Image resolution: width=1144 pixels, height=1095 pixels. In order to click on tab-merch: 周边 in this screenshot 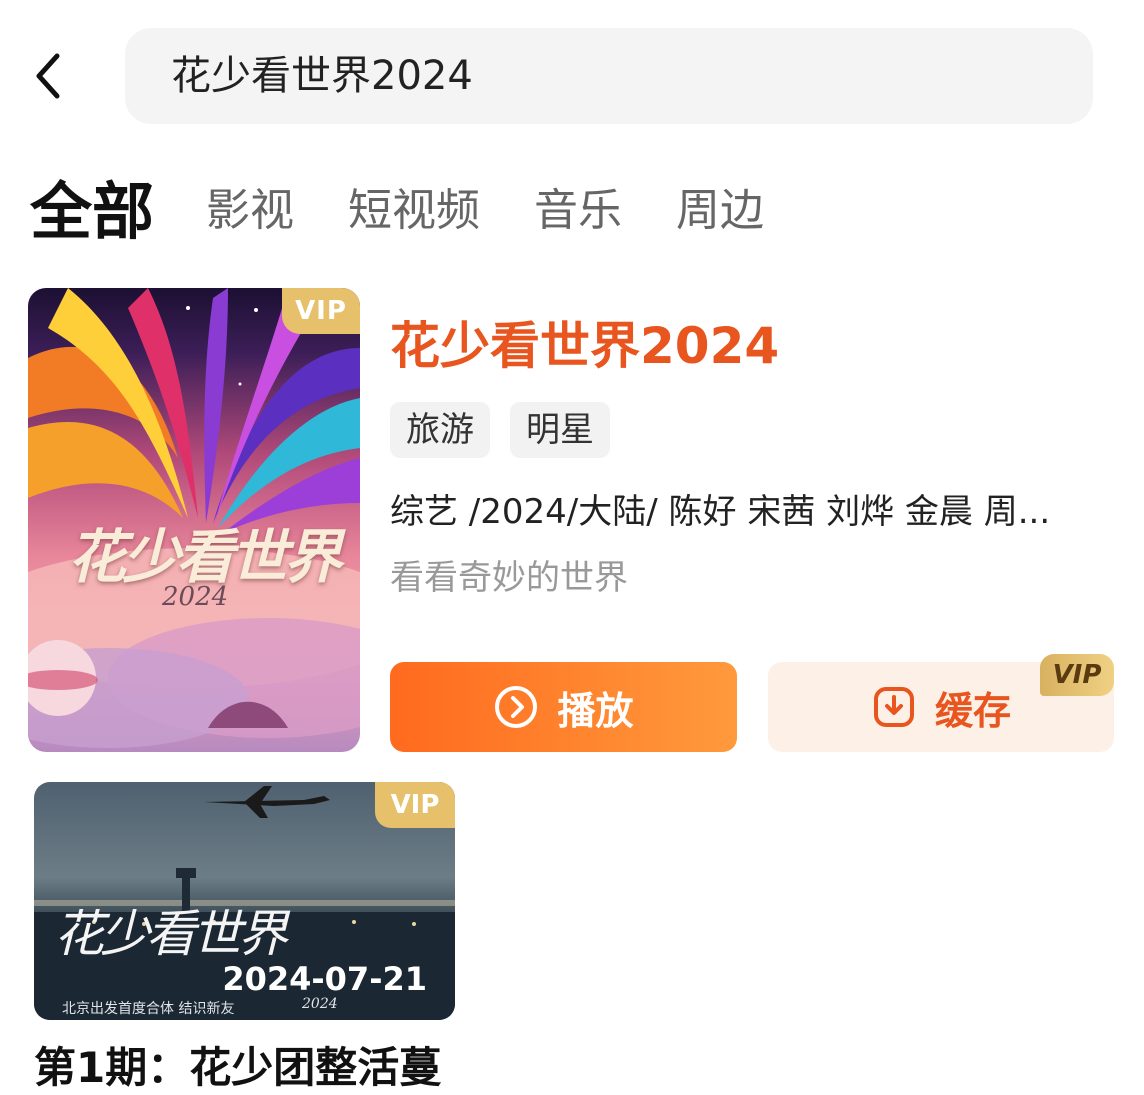, I will do `click(720, 206)`.